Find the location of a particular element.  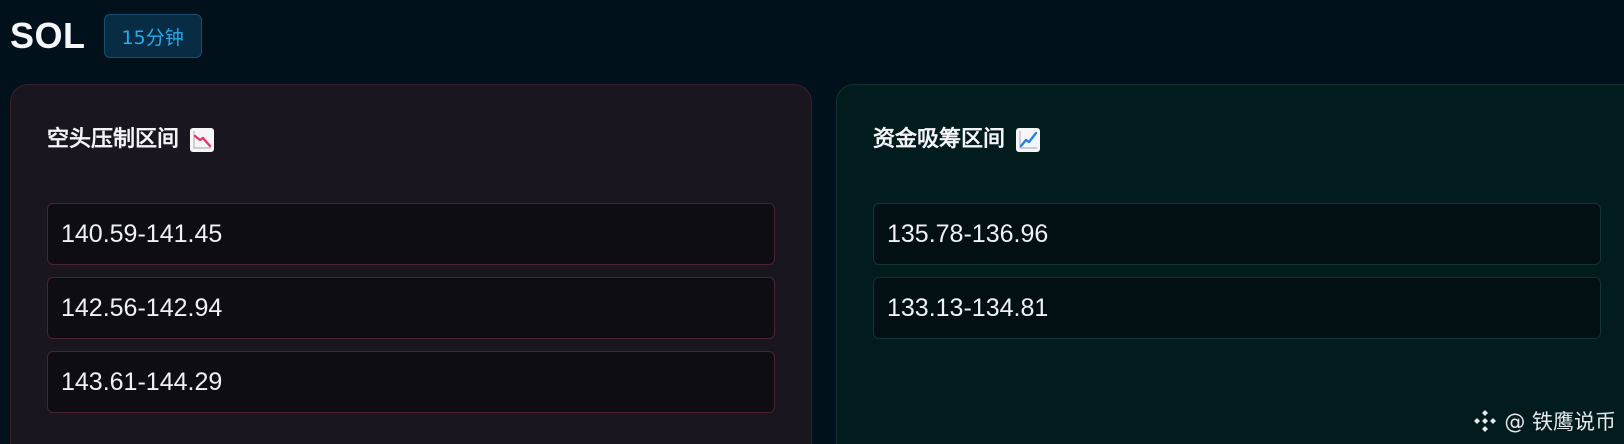

chart-increasing-icon is located at coordinates (1028, 140).